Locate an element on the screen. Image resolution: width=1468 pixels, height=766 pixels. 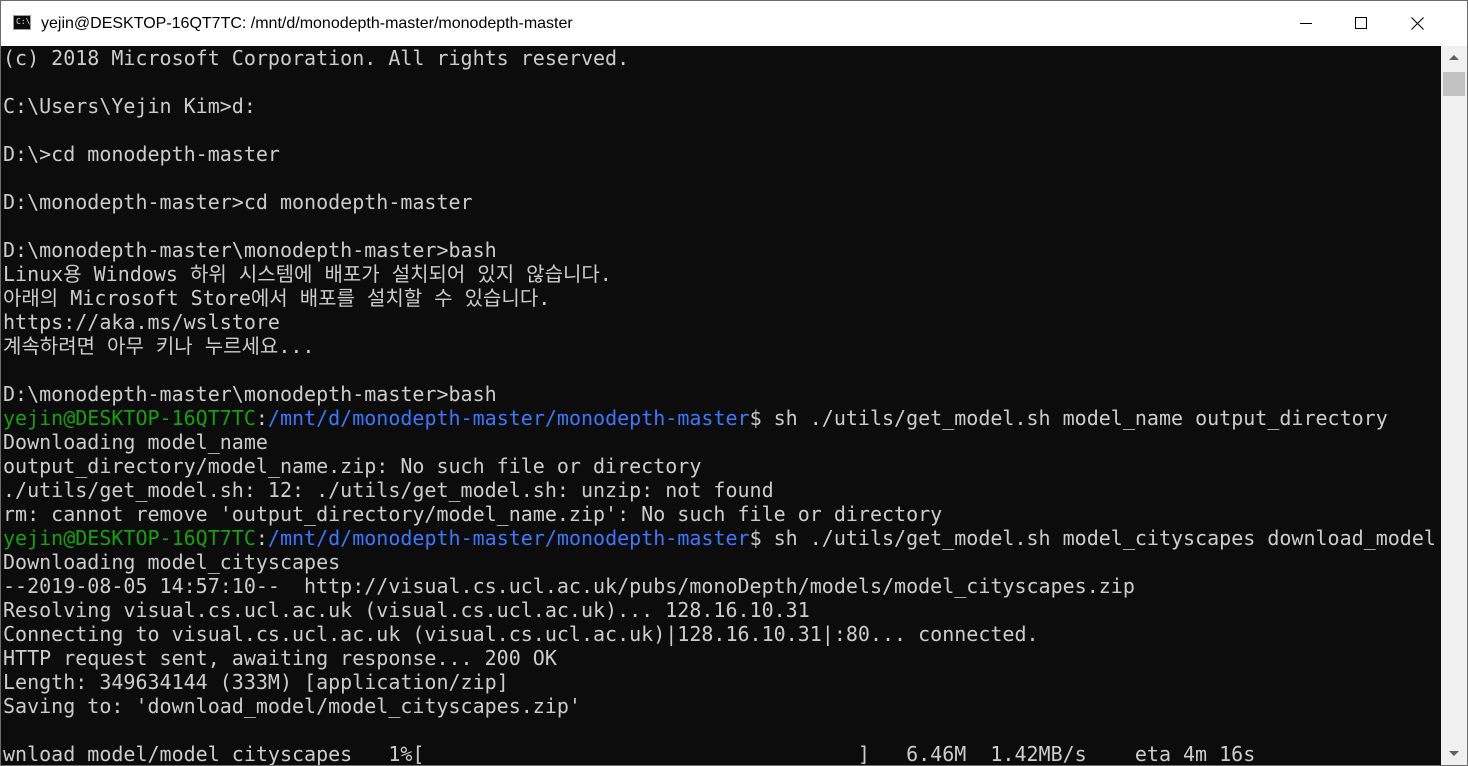
close-icon is located at coordinates (1417, 23).